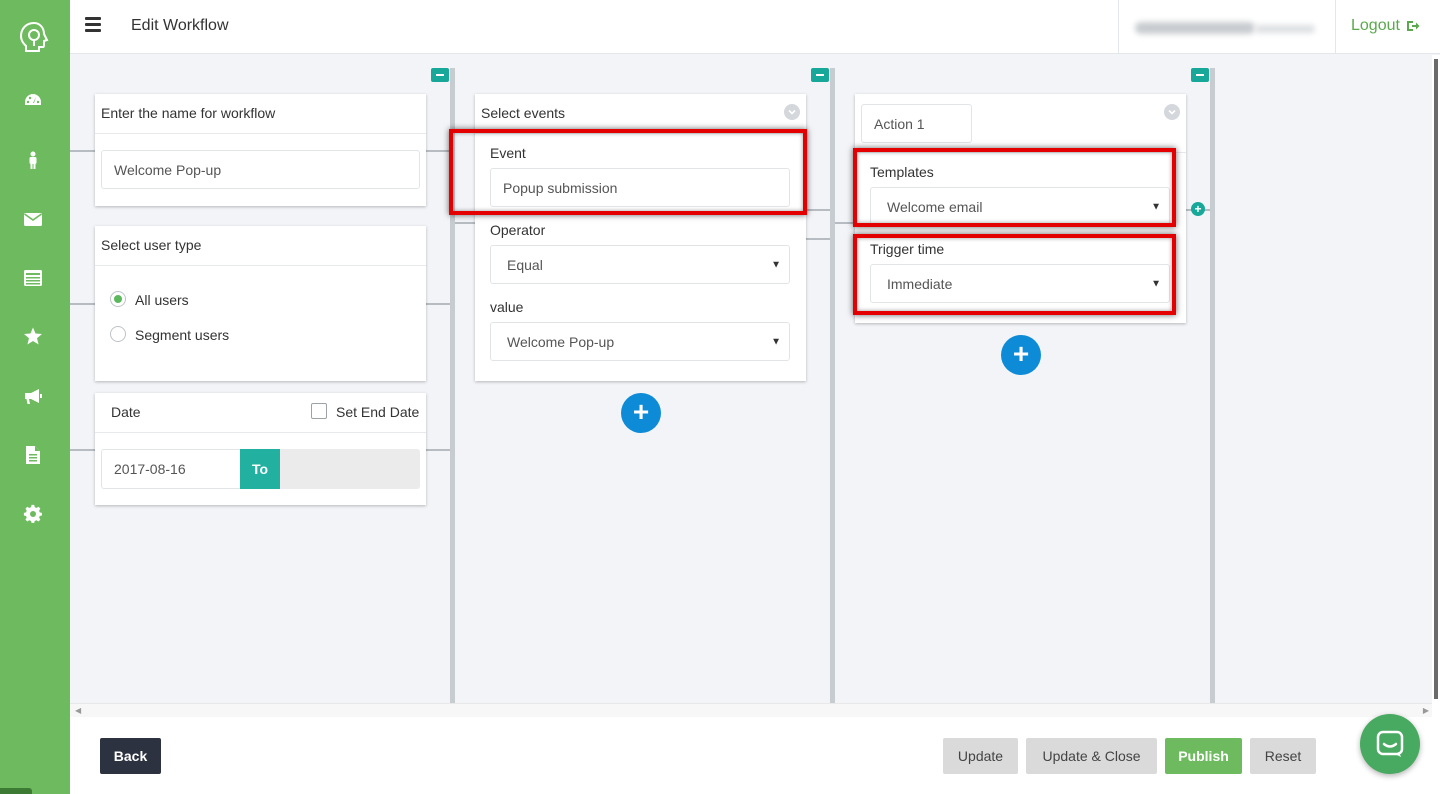 This screenshot has height=794, width=1440. I want to click on highlight-trigger-box, so click(1014, 274).